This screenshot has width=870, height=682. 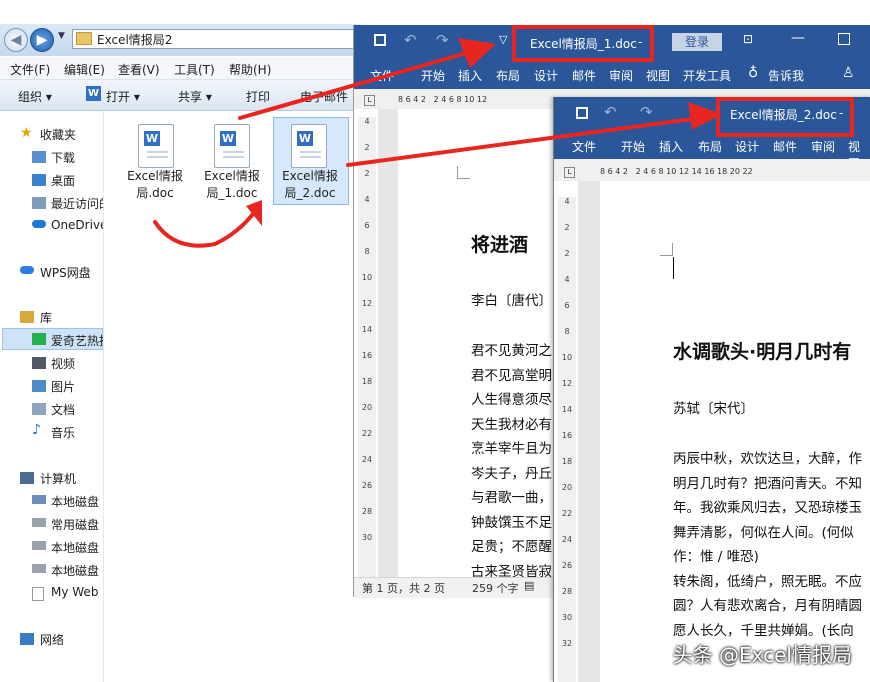 What do you see at coordinates (205, 228) in the screenshot?
I see `curved-arrow` at bounding box center [205, 228].